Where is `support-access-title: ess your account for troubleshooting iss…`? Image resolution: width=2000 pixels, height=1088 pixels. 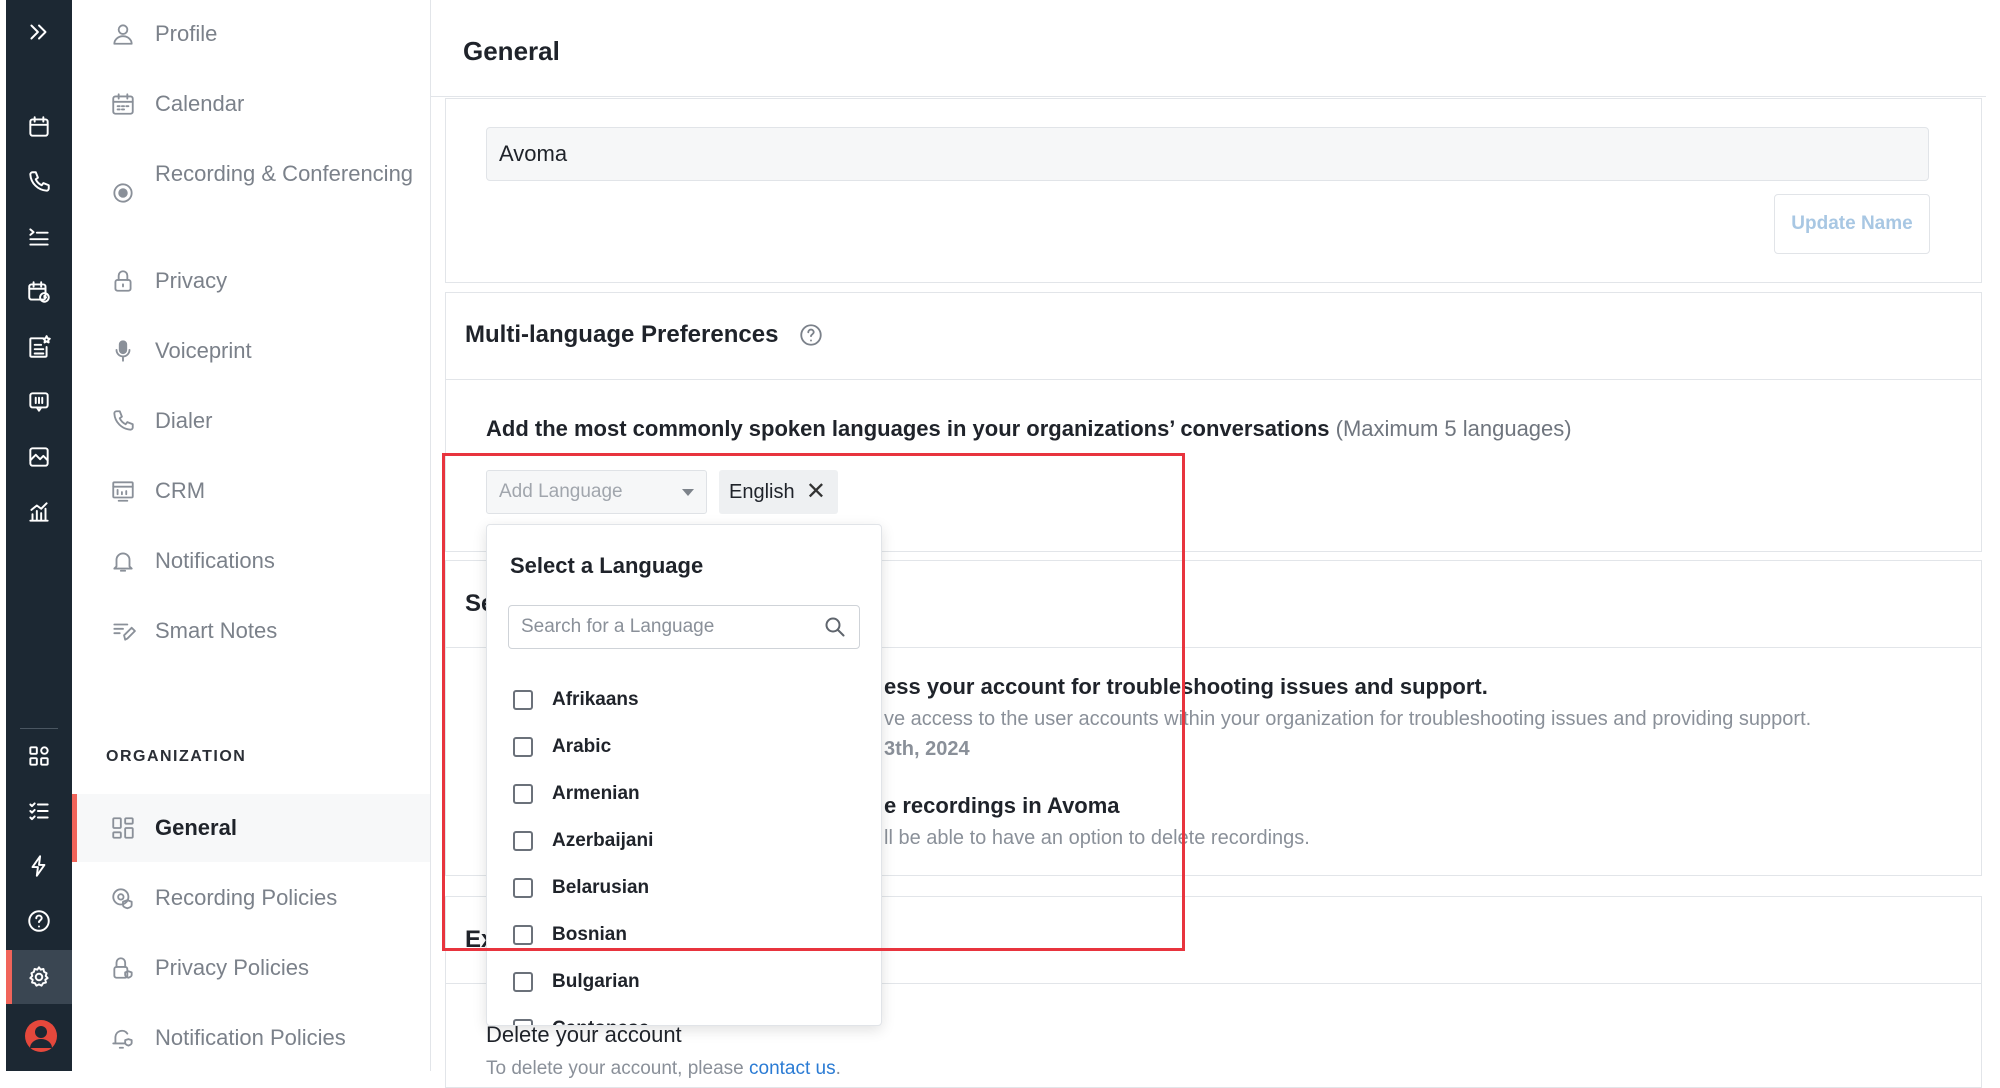 support-access-title: ess your account for troubleshooting iss… is located at coordinates (1186, 686).